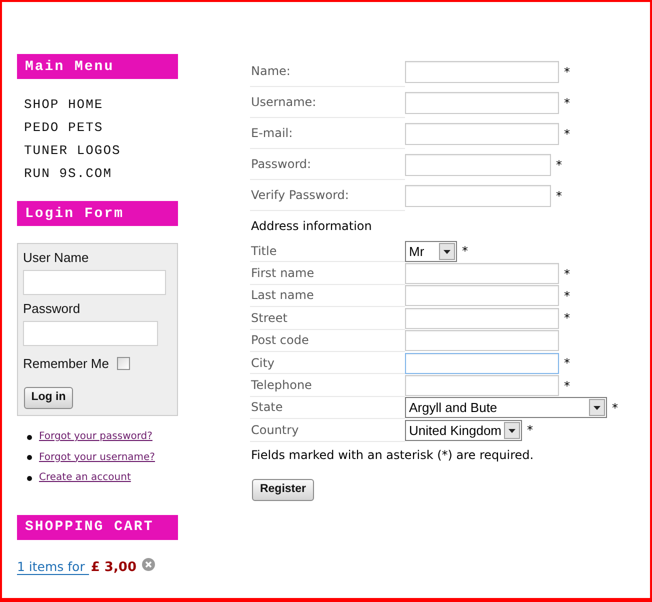 The image size is (652, 602). What do you see at coordinates (263, 362) in the screenshot?
I see `field-label: City` at bounding box center [263, 362].